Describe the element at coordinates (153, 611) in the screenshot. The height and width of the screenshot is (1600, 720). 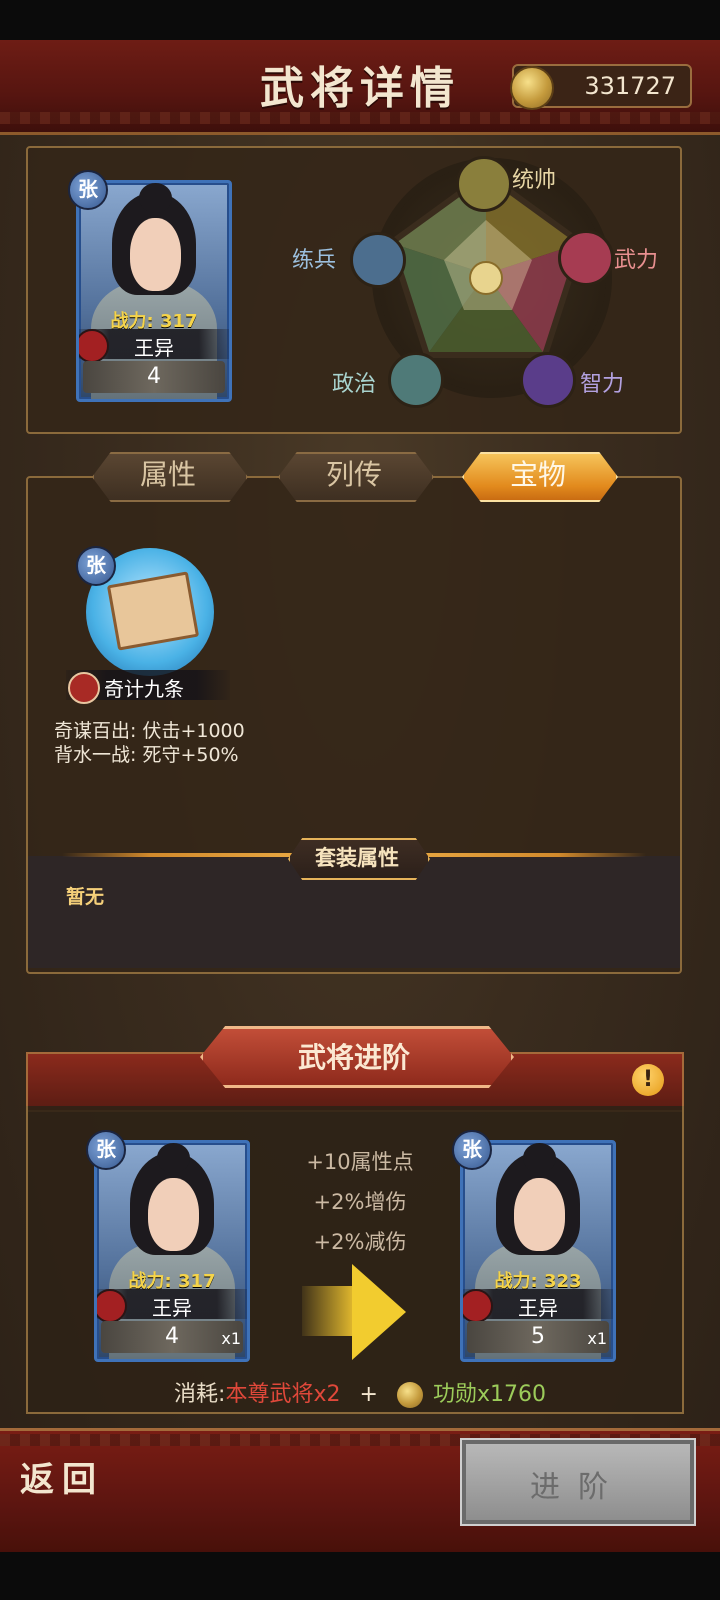
I see `book-icon` at that location.